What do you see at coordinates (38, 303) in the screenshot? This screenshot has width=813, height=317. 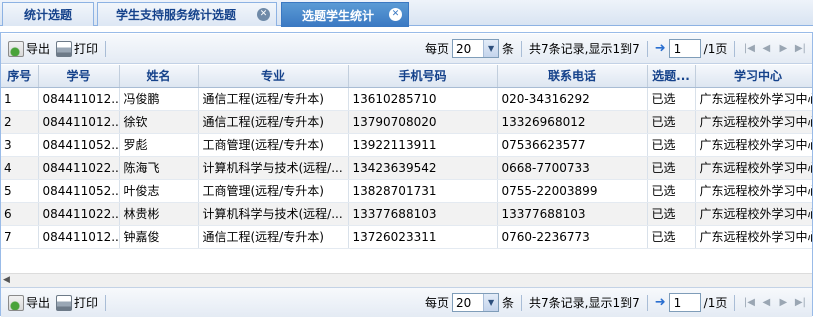 I see `export-label: 导出` at bounding box center [38, 303].